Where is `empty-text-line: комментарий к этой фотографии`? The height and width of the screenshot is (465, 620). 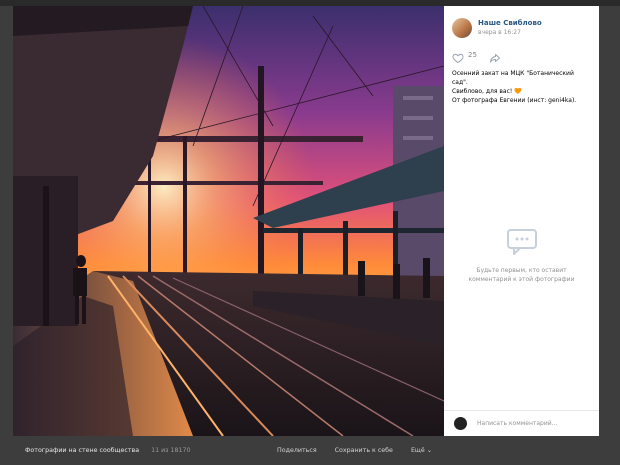
empty-text-line: комментарий к этой фотографии is located at coordinates (521, 279).